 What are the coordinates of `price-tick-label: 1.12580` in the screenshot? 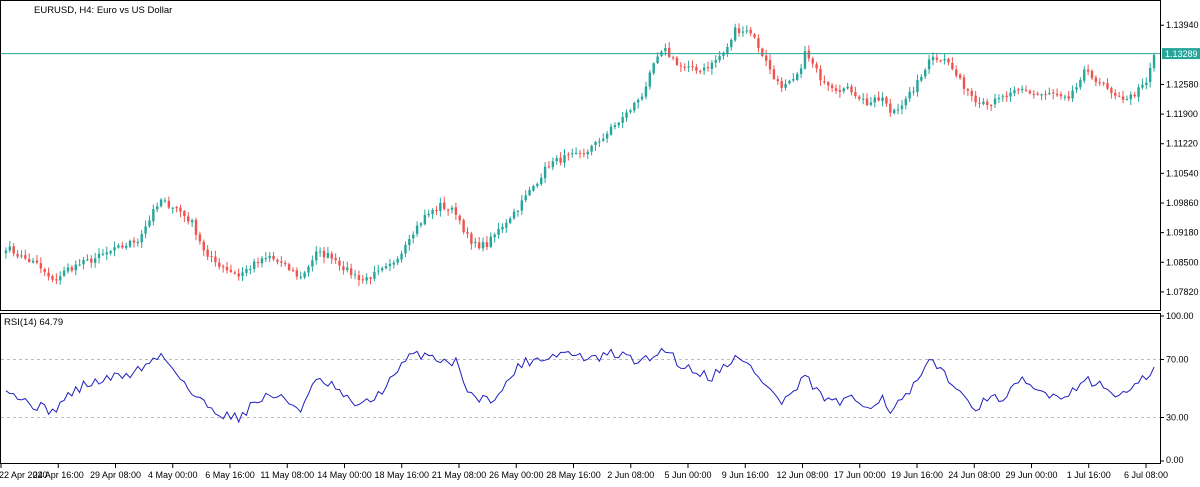 It's located at (1182, 84).